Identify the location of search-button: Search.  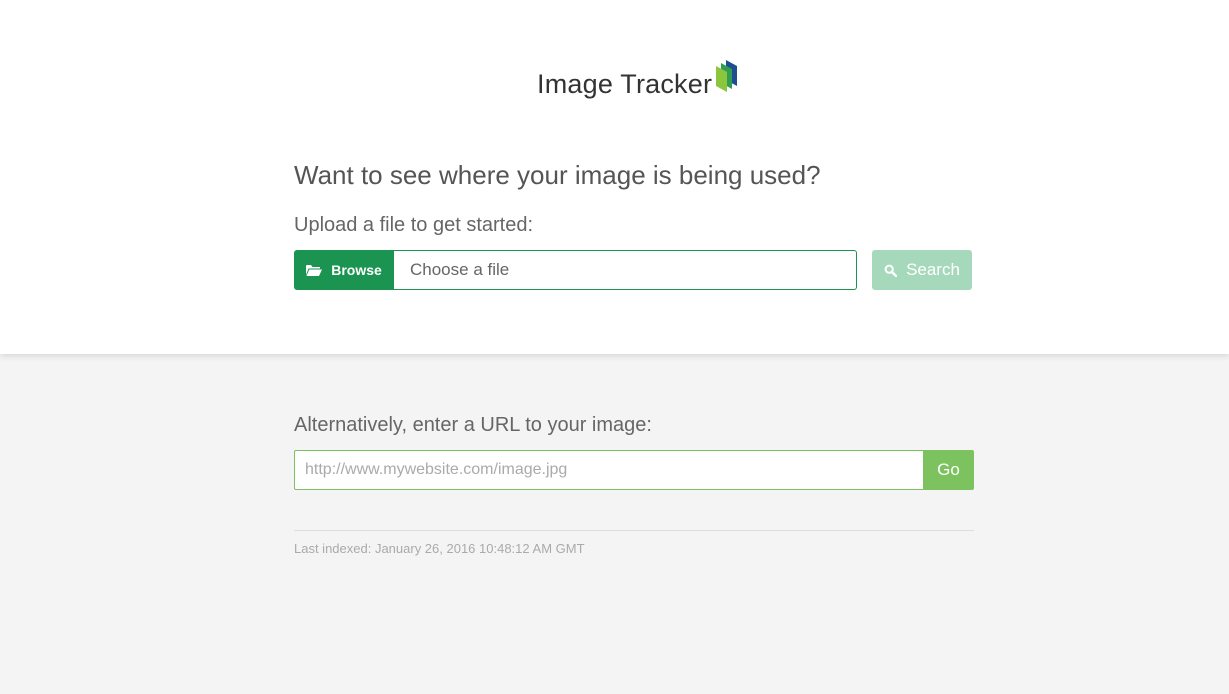
(922, 270).